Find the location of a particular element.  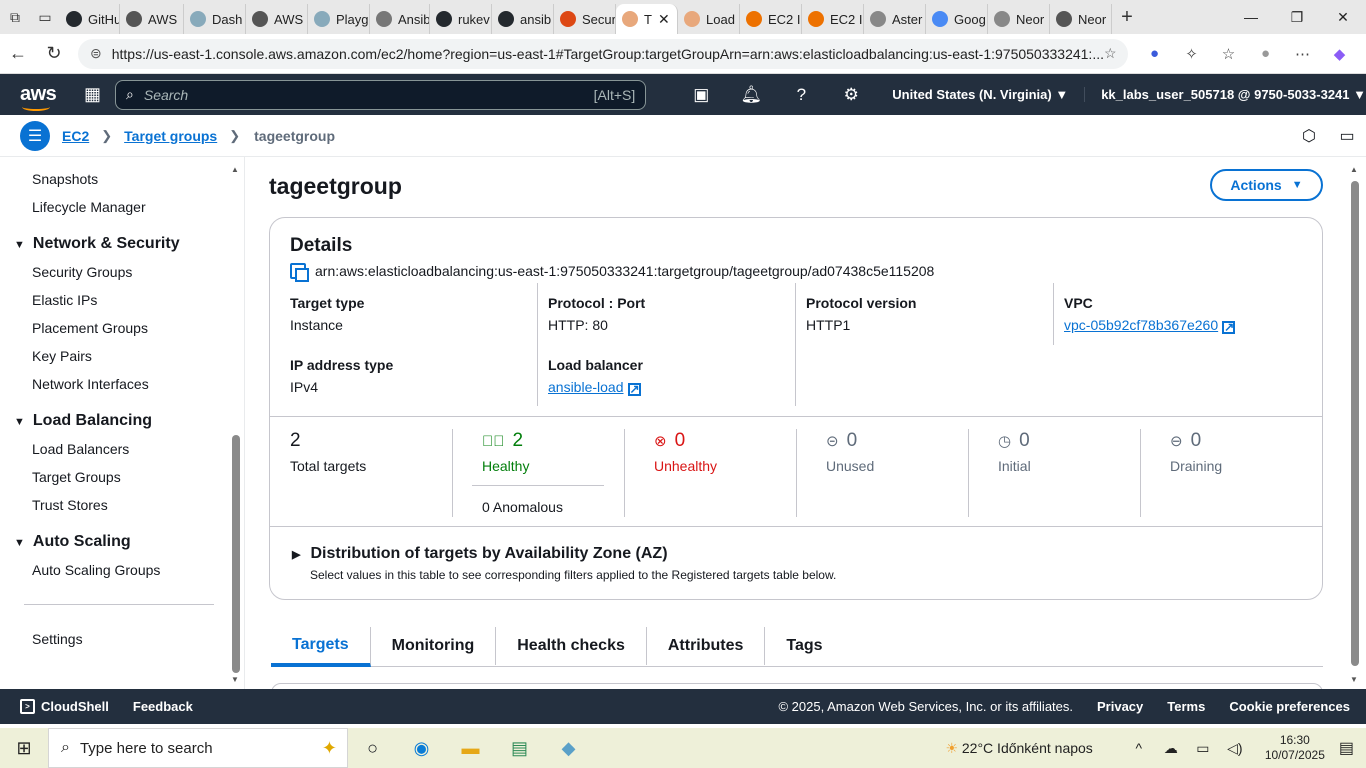

aws-logo: aws is located at coordinates (38, 97).